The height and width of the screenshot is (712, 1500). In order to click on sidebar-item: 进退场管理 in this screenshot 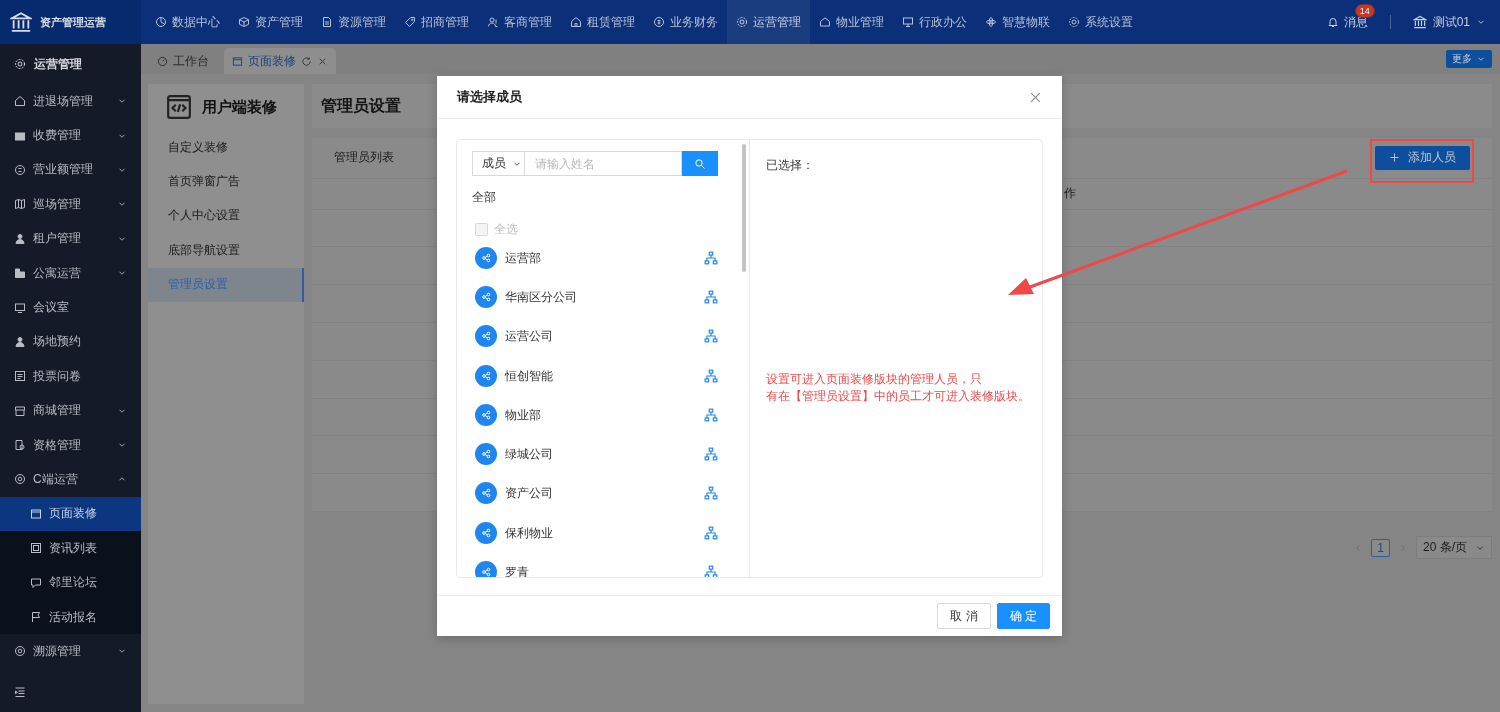, I will do `click(70, 101)`.